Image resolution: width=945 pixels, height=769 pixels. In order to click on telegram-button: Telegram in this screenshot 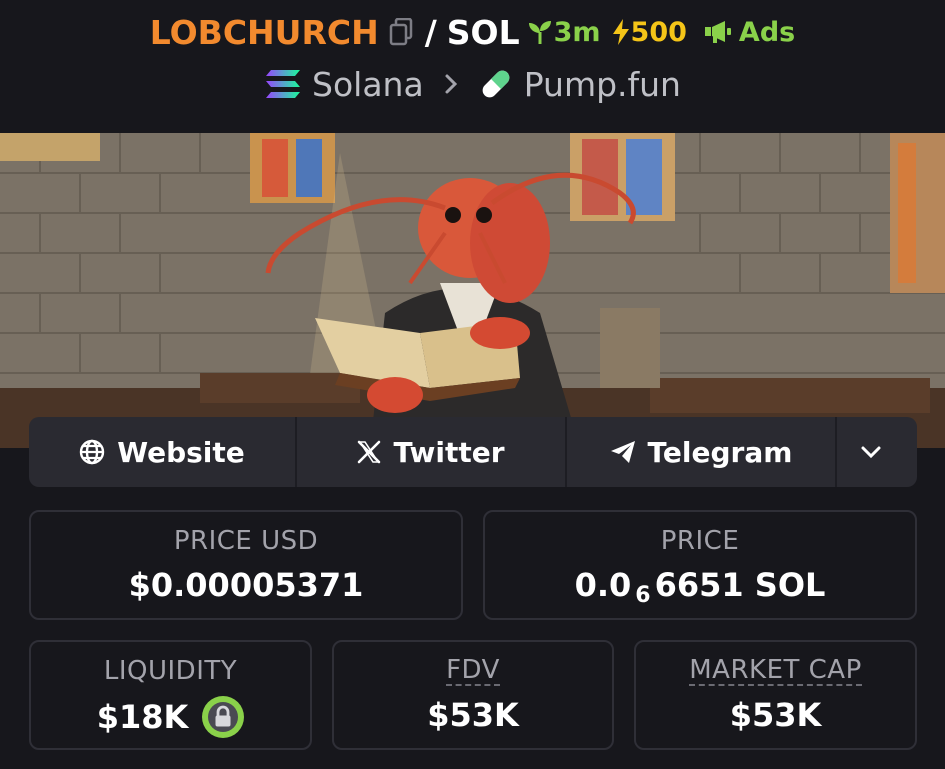, I will do `click(702, 452)`.